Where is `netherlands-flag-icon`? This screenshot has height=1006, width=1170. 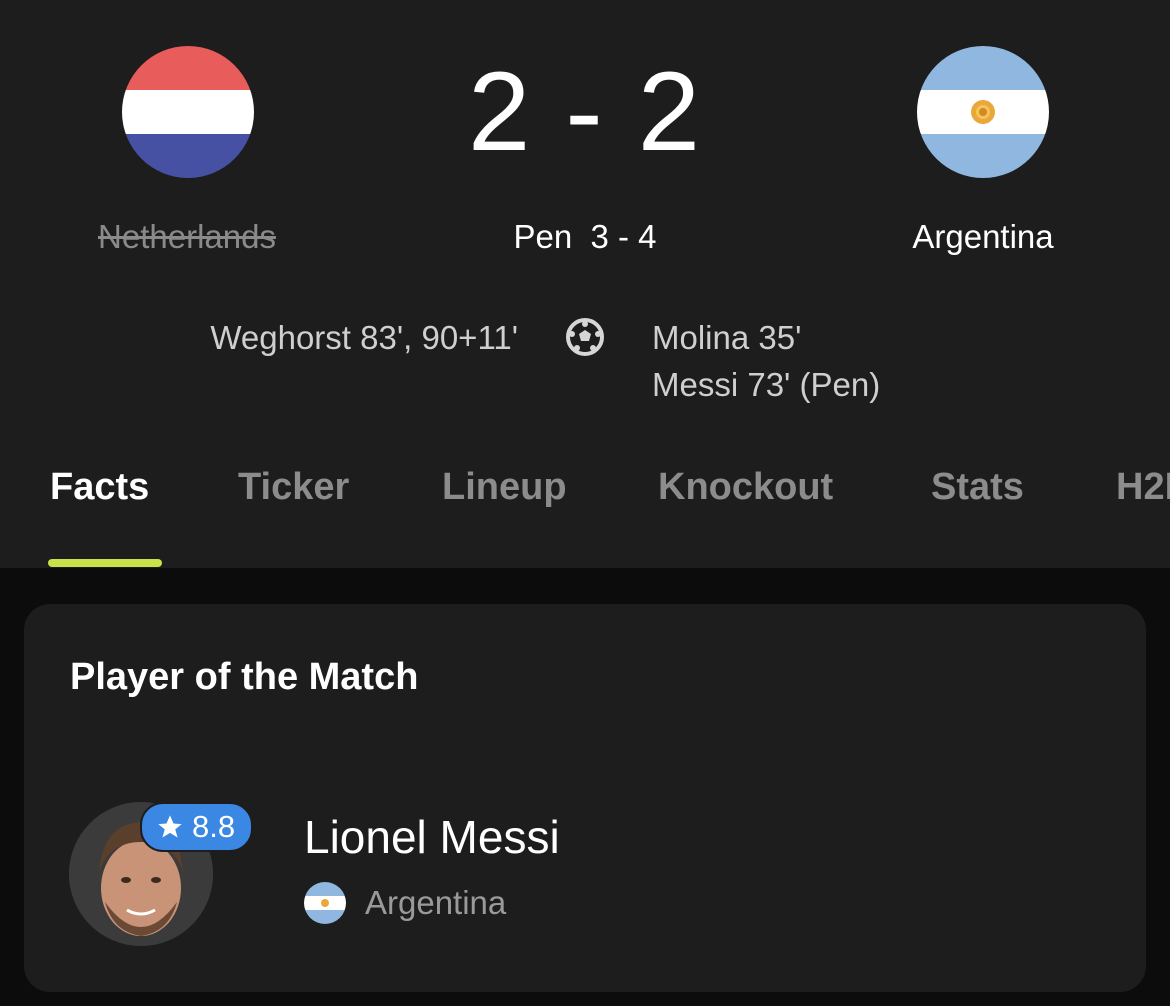
netherlands-flag-icon is located at coordinates (188, 112).